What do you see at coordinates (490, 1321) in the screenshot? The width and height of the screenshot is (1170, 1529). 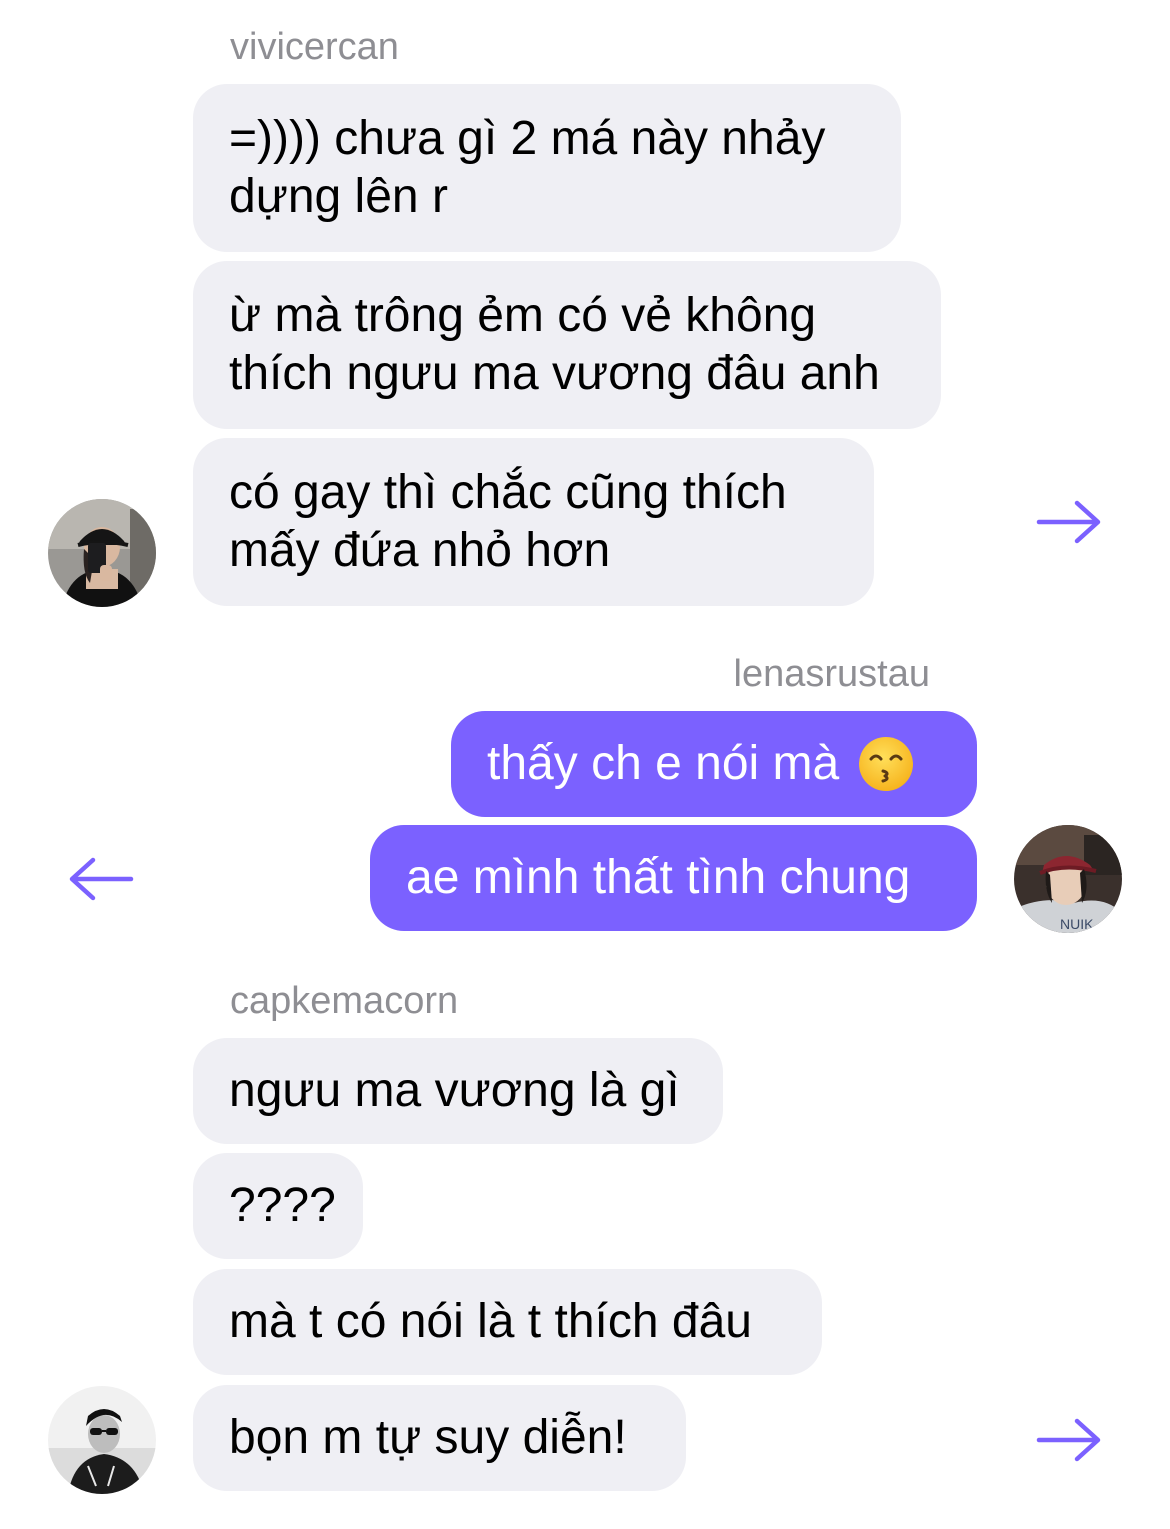 I see `message-text: mà t có nói là t thích đâu` at bounding box center [490, 1321].